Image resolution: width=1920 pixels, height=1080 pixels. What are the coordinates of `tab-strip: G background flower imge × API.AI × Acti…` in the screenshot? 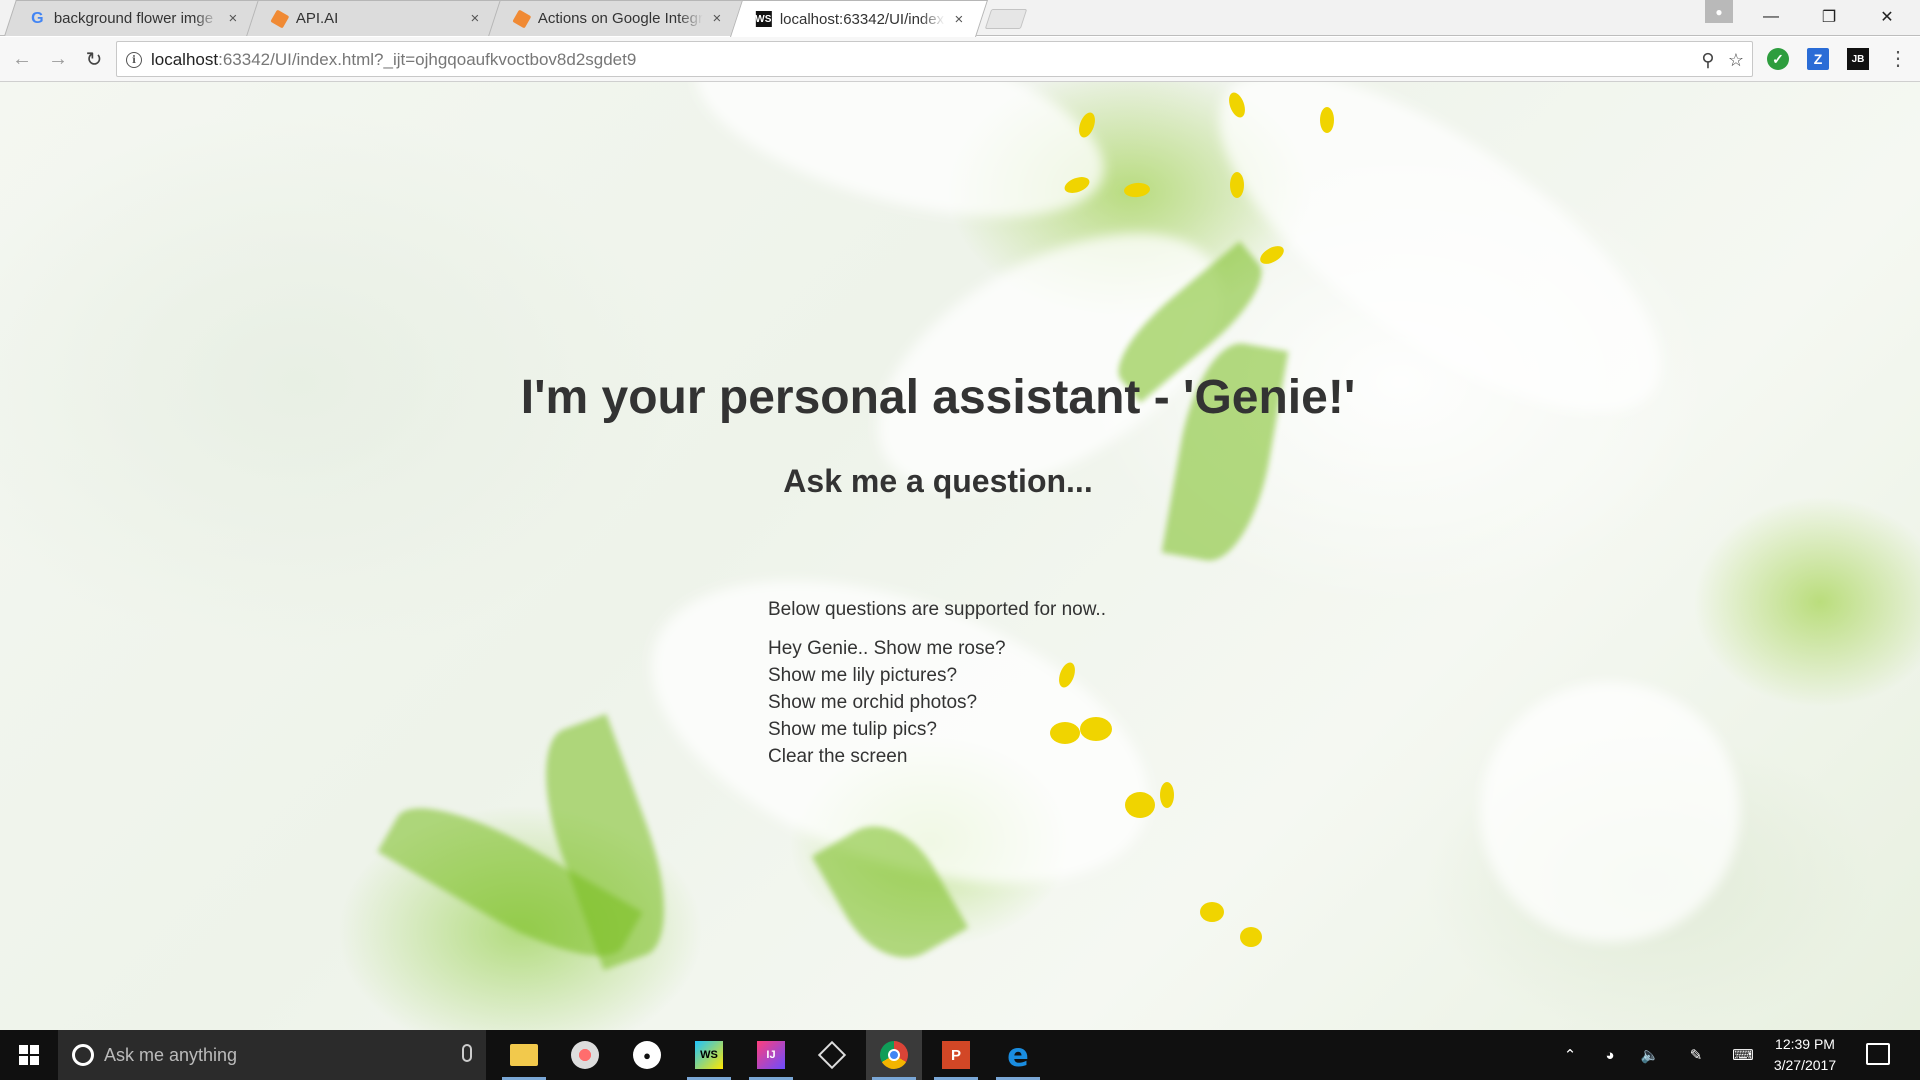 It's located at (960, 18).